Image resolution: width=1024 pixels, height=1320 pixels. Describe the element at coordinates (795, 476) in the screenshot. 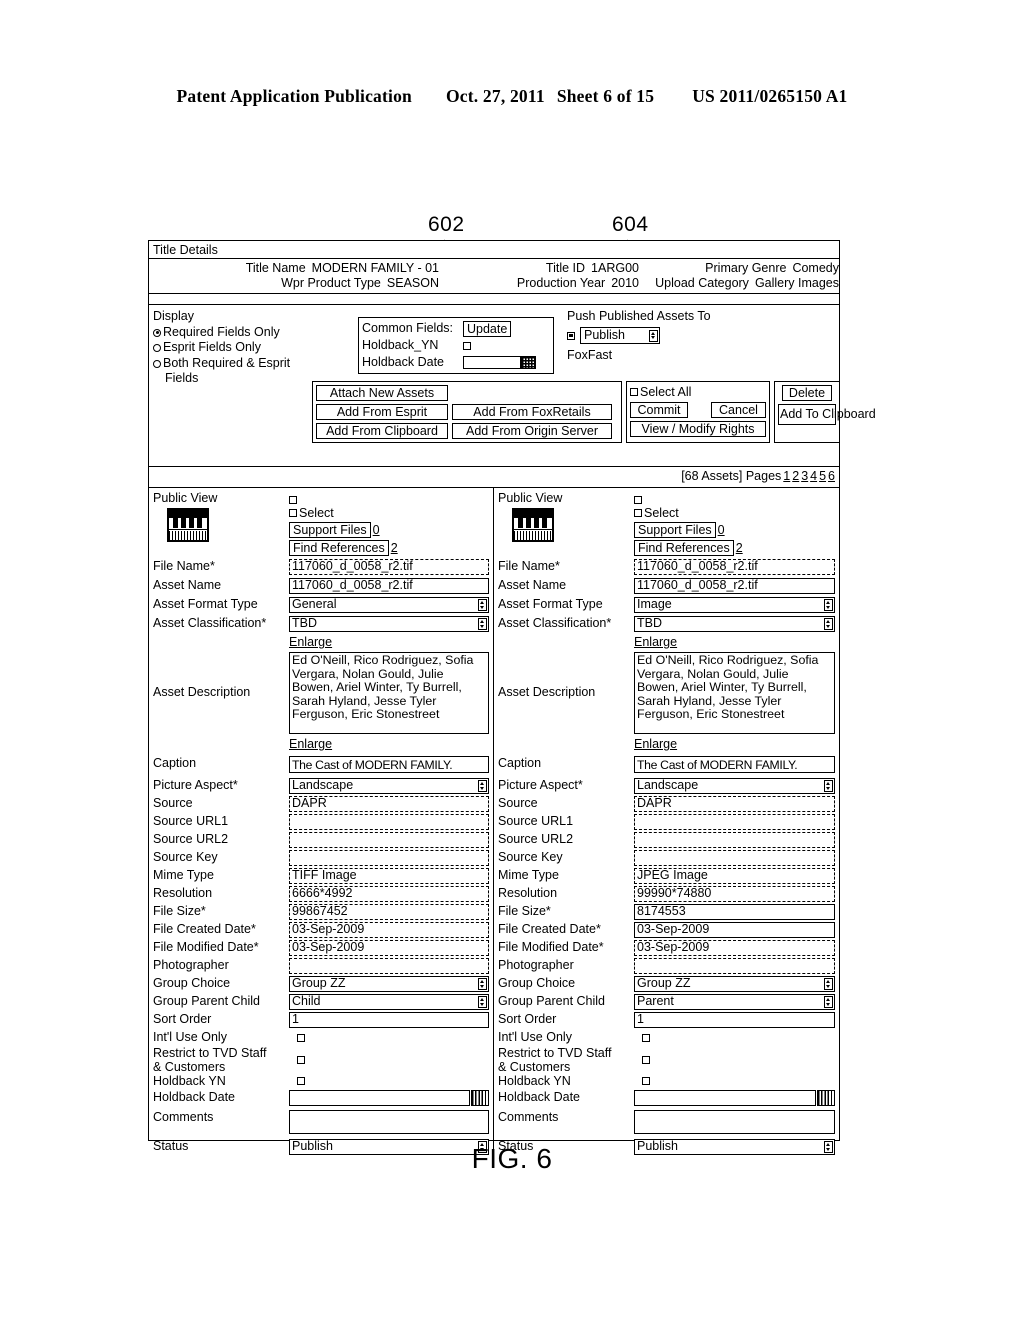

I see `page-link-2: 2` at that location.